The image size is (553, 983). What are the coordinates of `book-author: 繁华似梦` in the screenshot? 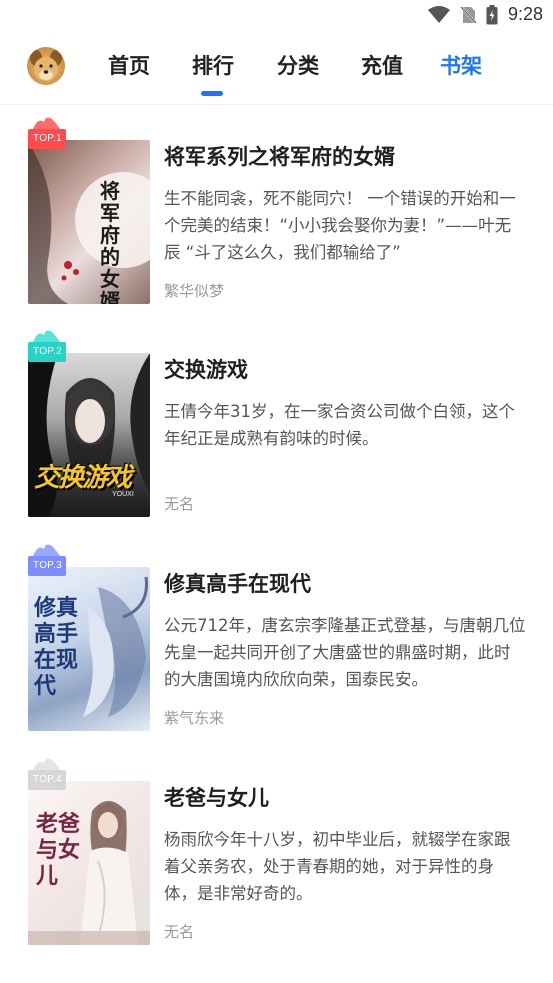 It's located at (194, 291).